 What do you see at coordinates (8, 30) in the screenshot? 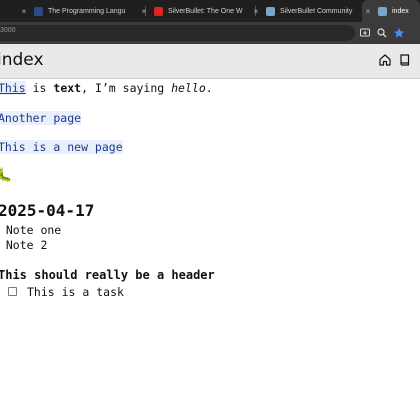
I see `address-url: 3000` at bounding box center [8, 30].